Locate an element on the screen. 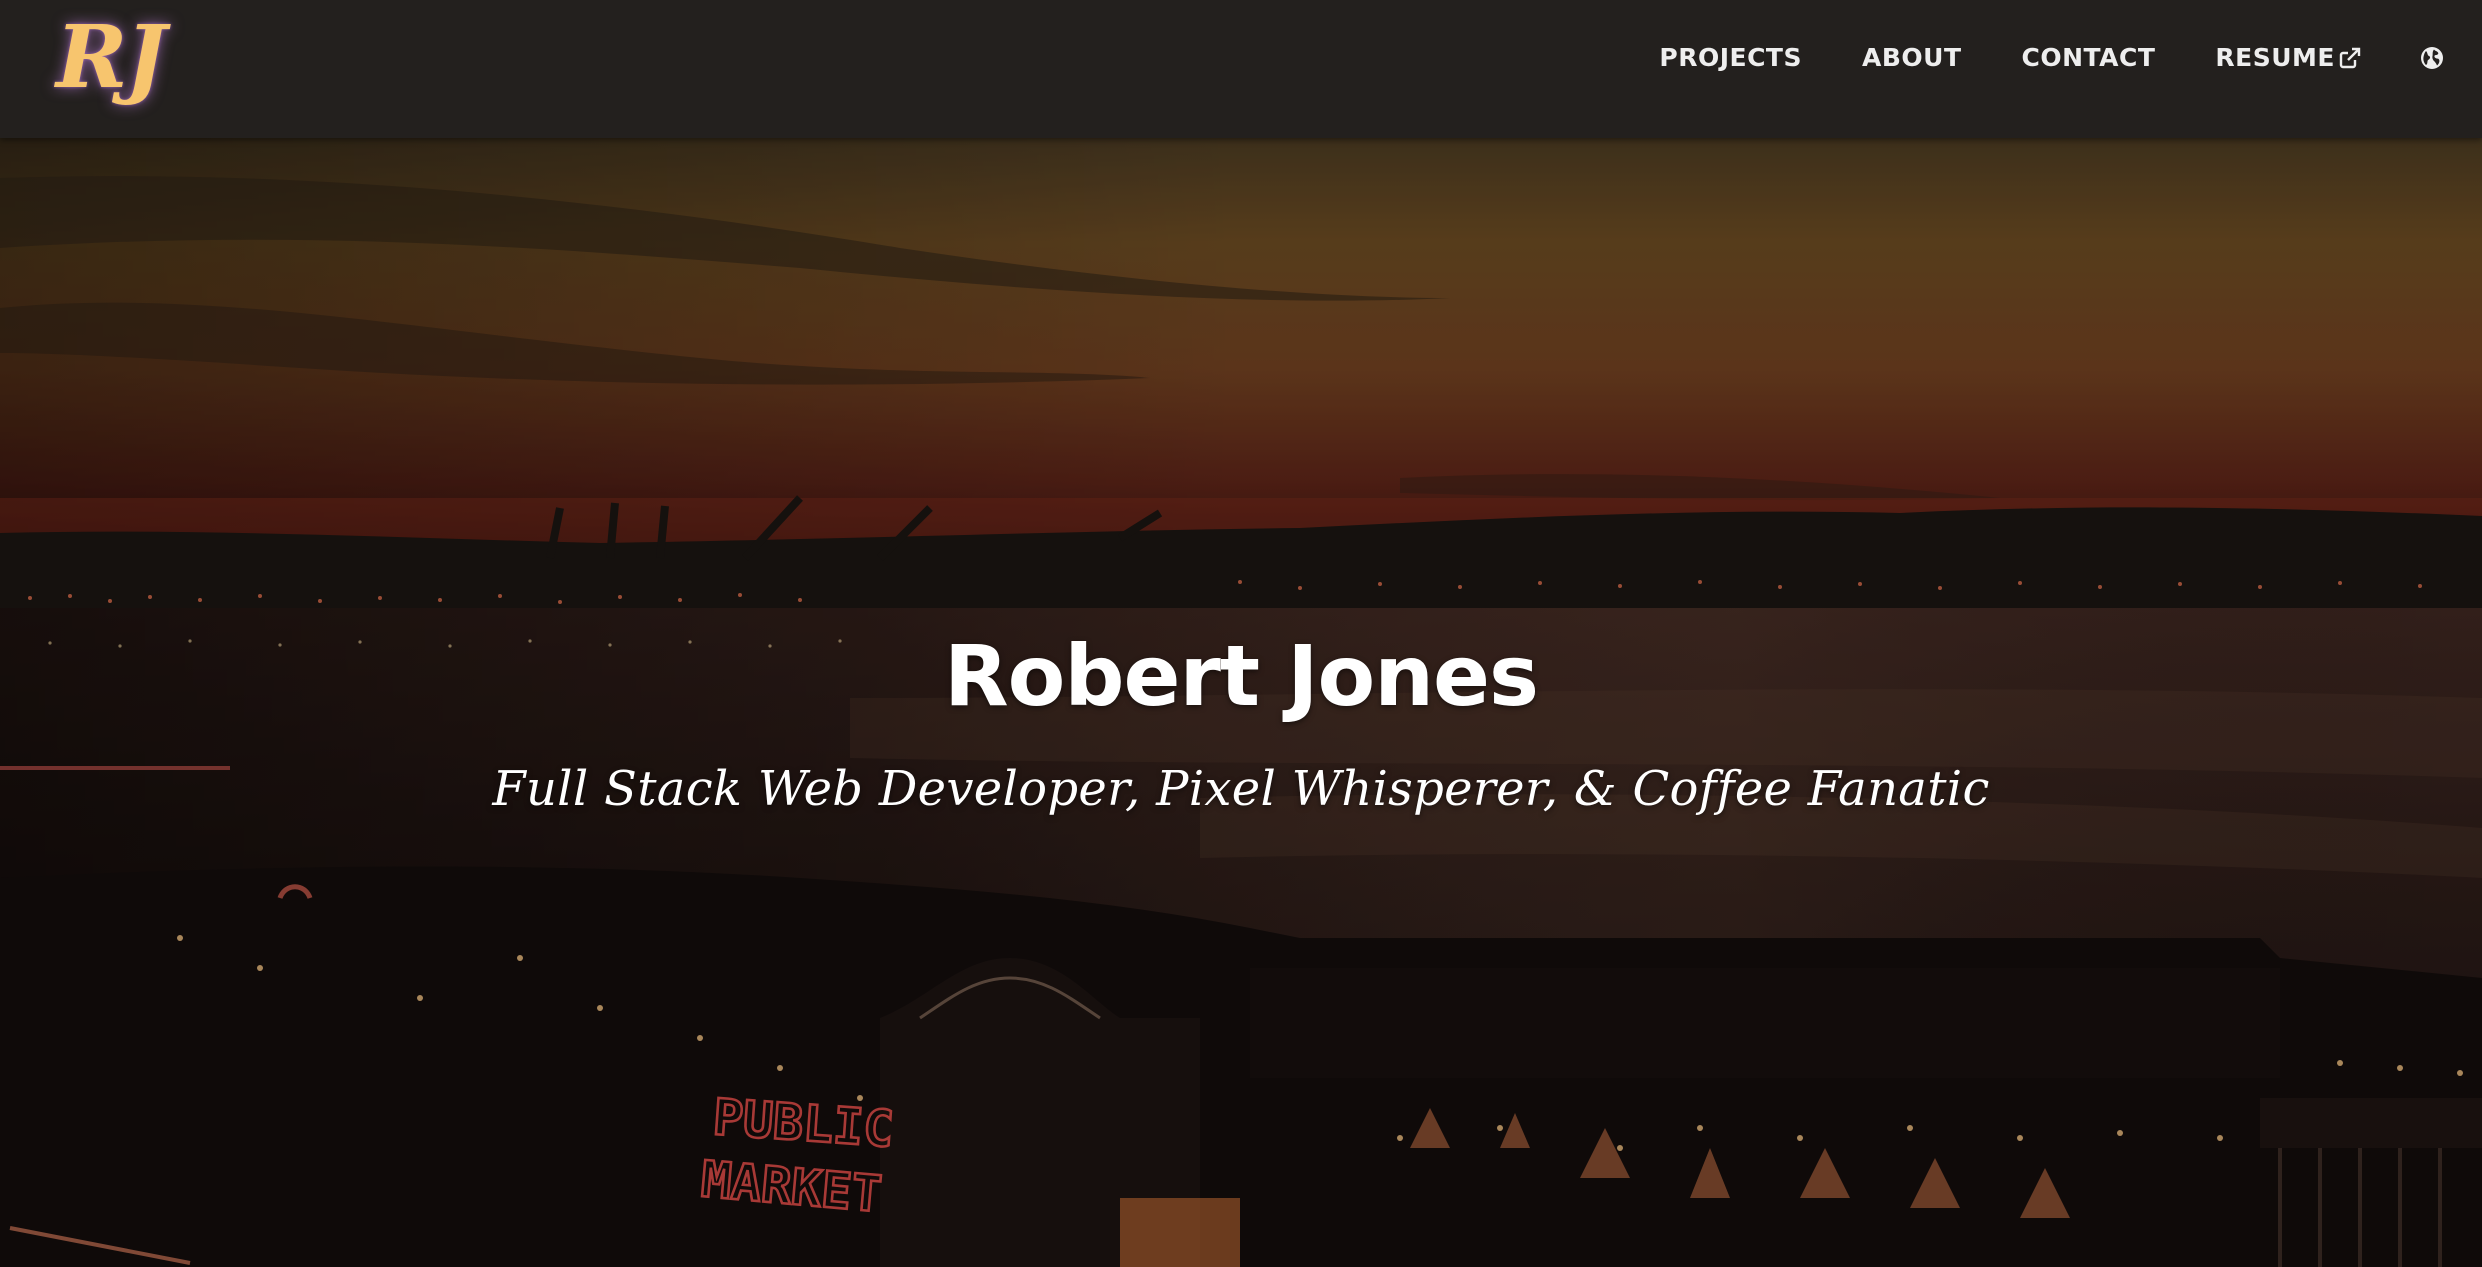 The width and height of the screenshot is (2482, 1267). nav-link-resume: RESUME is located at coordinates (2288, 57).